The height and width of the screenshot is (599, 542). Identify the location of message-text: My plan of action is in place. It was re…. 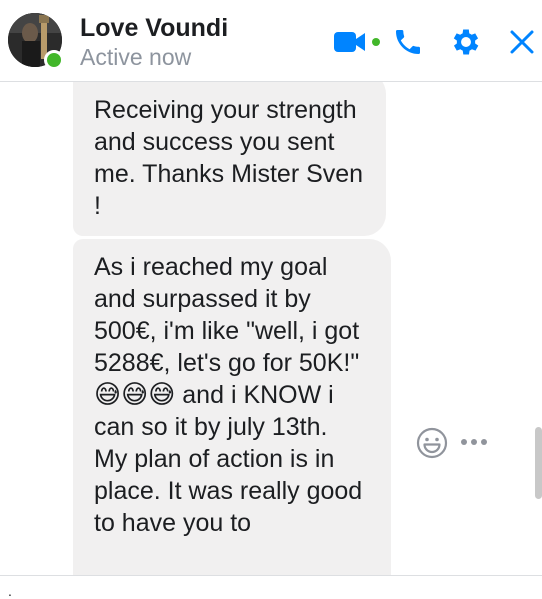
(228, 491).